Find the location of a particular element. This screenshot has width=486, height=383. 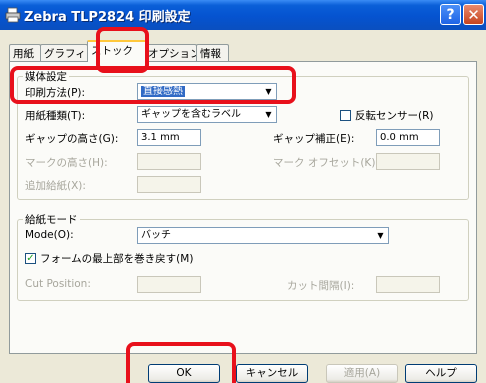

apply-button: 適用(A) is located at coordinates (362, 373).